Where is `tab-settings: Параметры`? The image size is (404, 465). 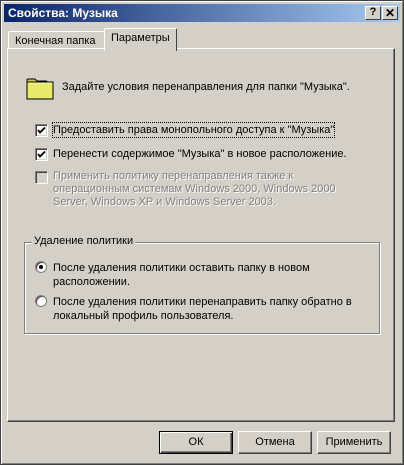
tab-settings: Параметры is located at coordinates (140, 39).